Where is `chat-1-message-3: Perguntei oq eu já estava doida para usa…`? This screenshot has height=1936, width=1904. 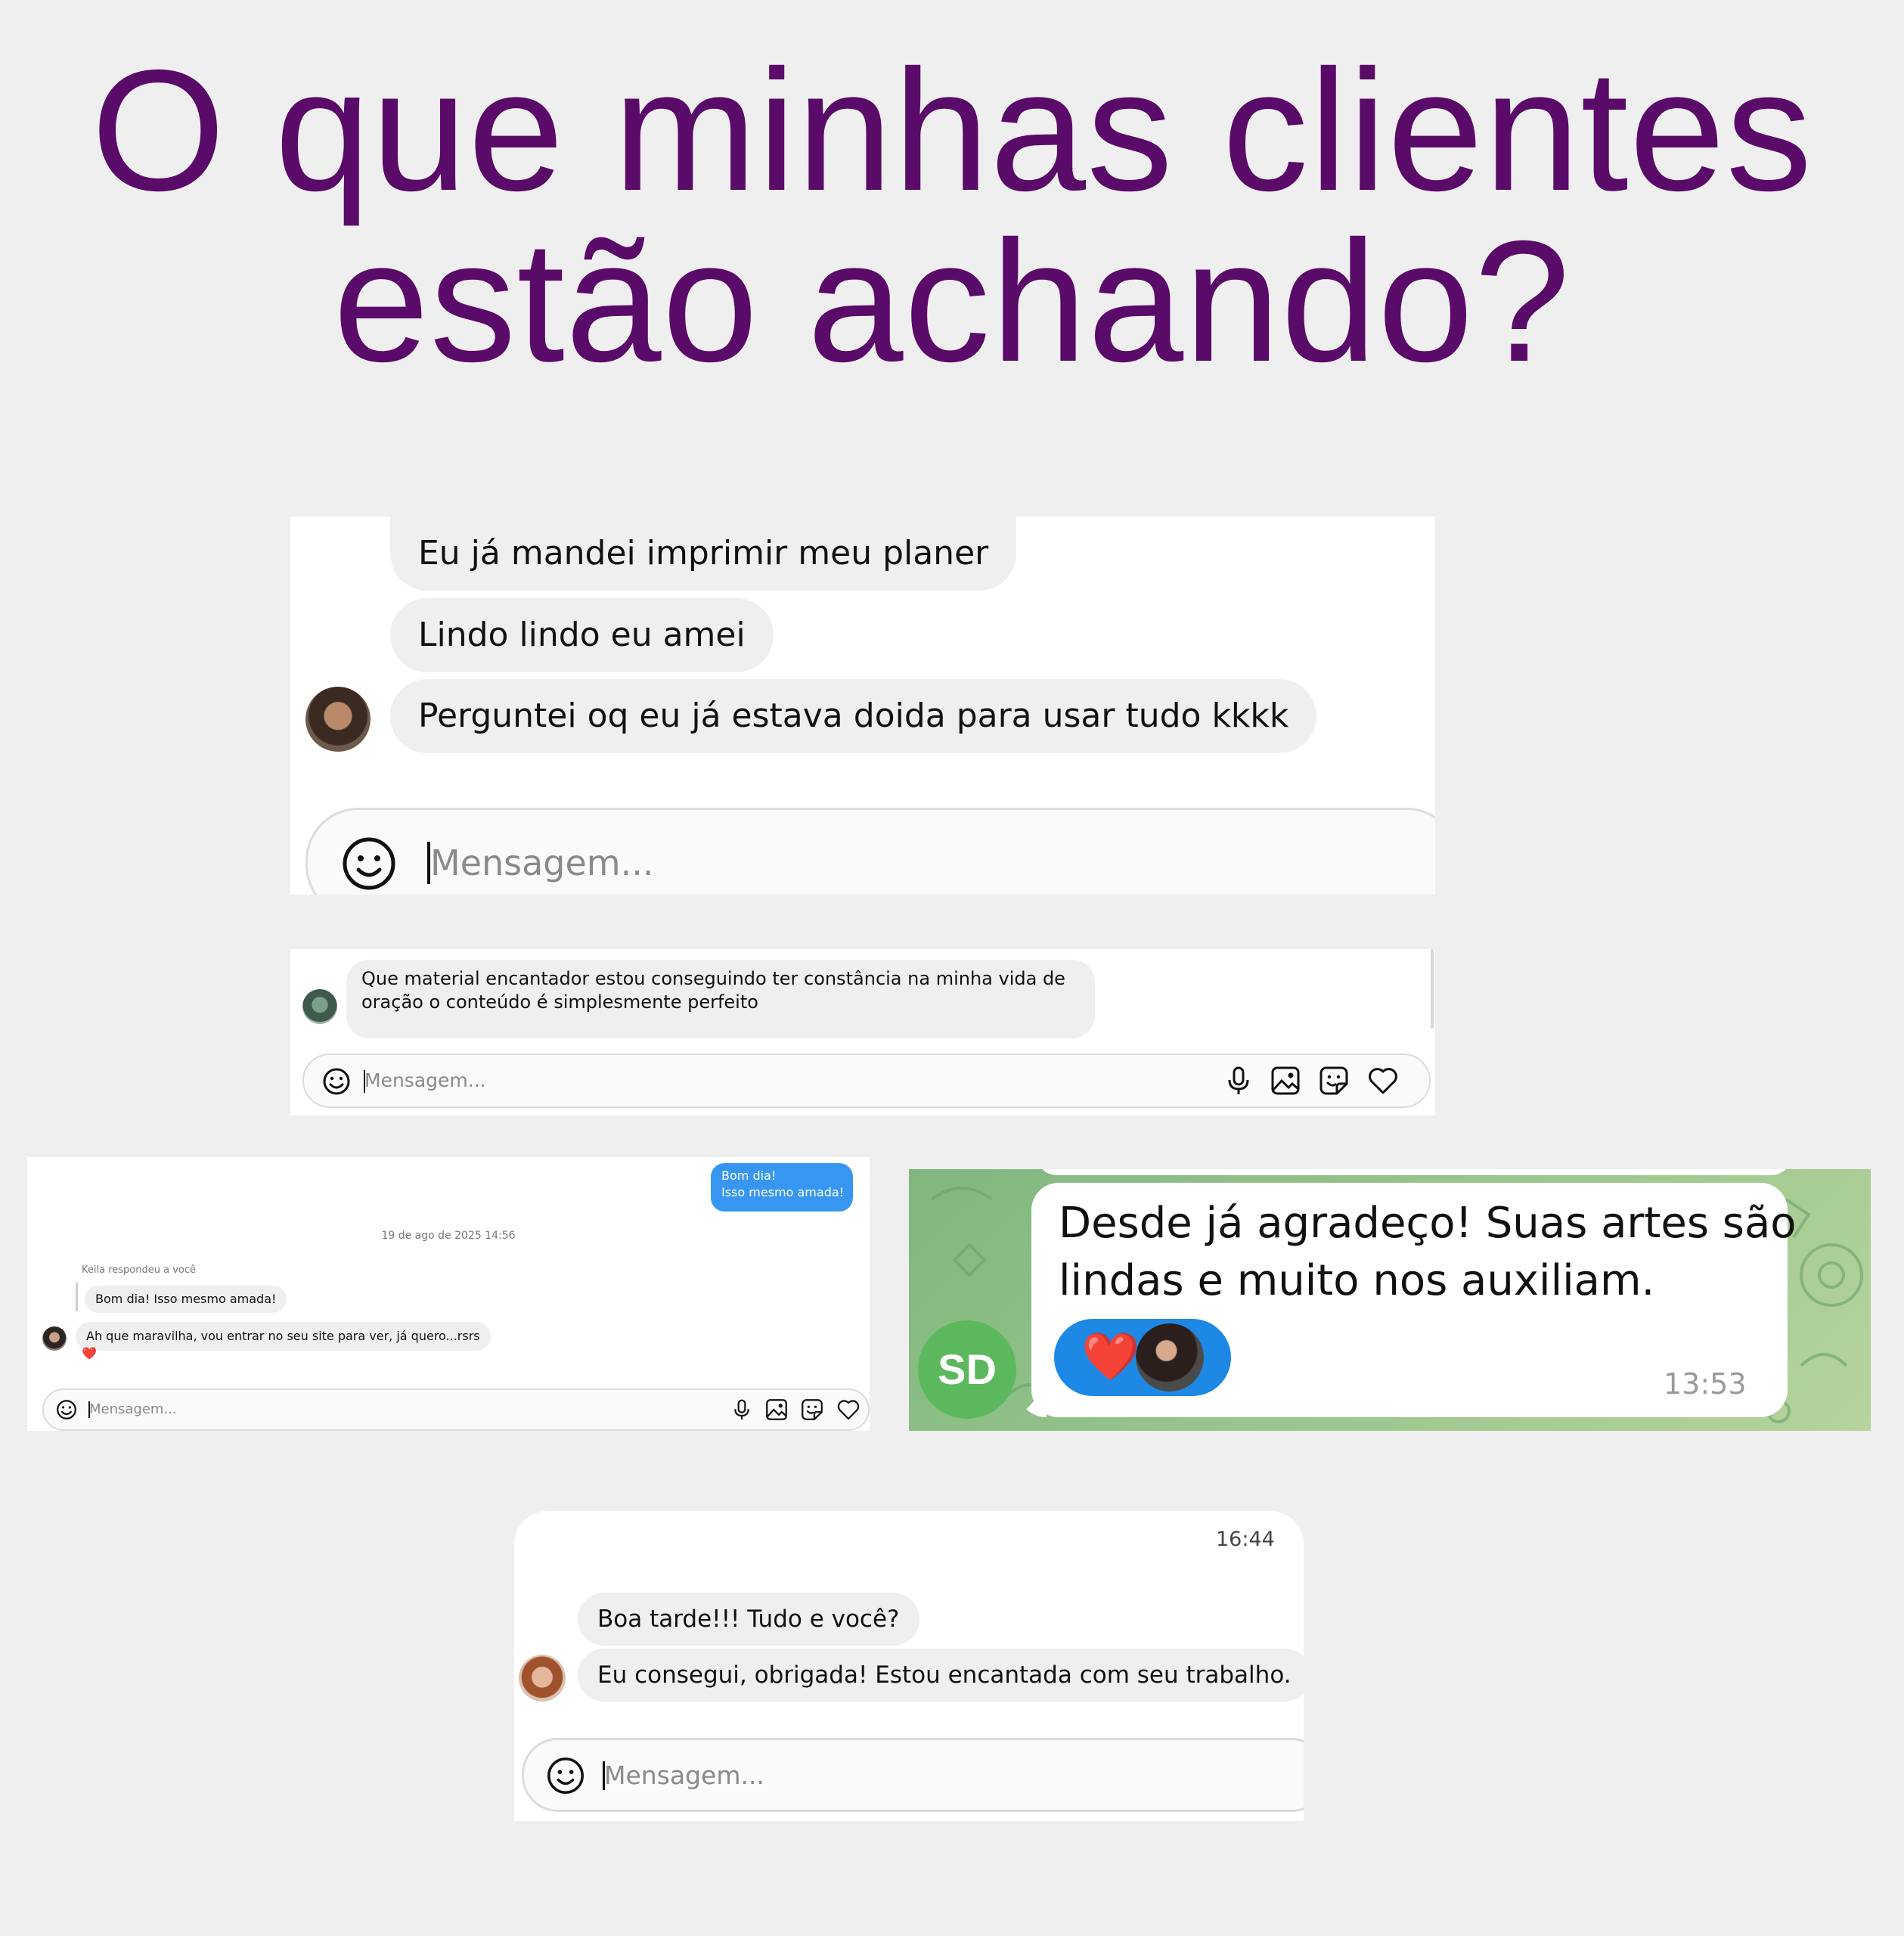 chat-1-message-3: Perguntei oq eu já estava doida para usa… is located at coordinates (853, 716).